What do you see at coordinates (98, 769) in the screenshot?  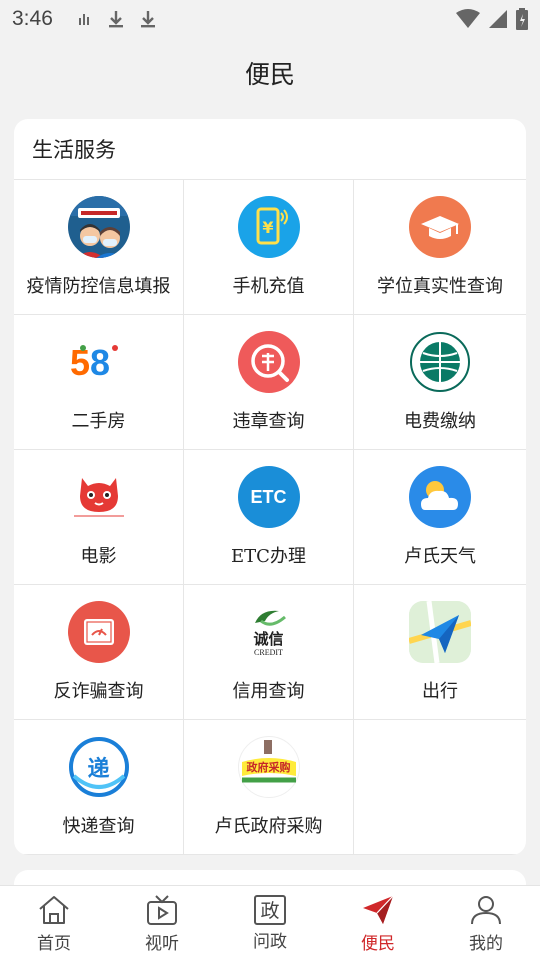 I see `express-icon-text: 递` at bounding box center [98, 769].